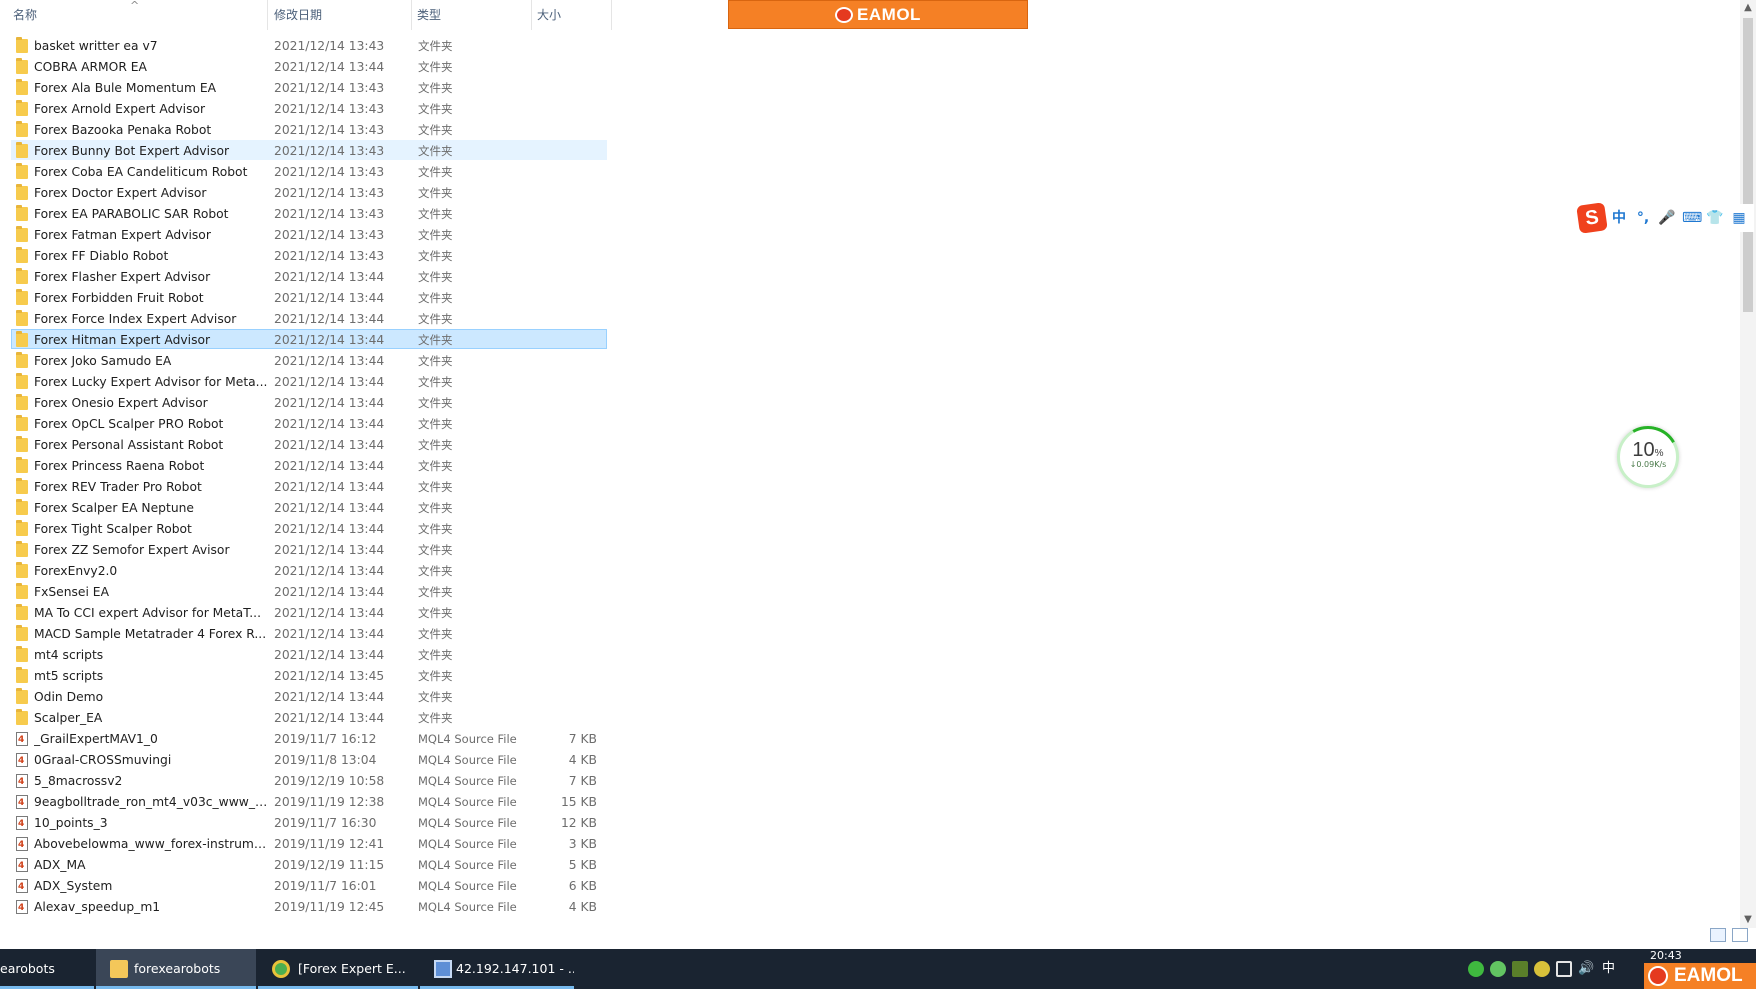 The height and width of the screenshot is (989, 1756). What do you see at coordinates (572, 15) in the screenshot?
I see `column-header-size: 大小` at bounding box center [572, 15].